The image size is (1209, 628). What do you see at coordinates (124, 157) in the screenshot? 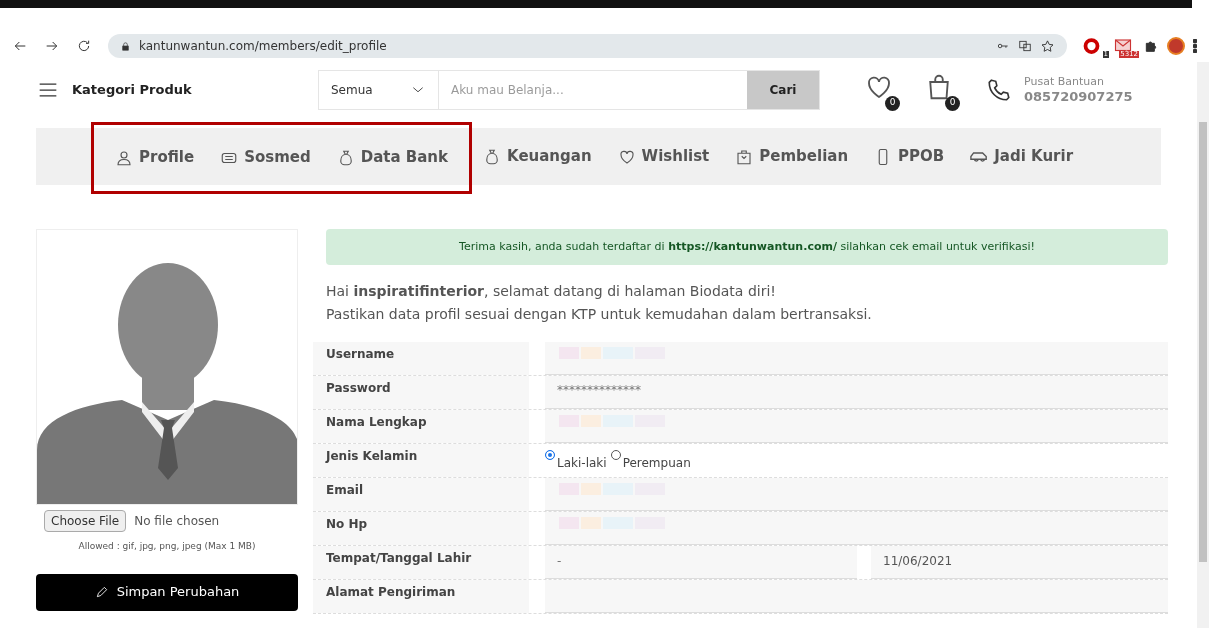
I see `person-icon` at bounding box center [124, 157].